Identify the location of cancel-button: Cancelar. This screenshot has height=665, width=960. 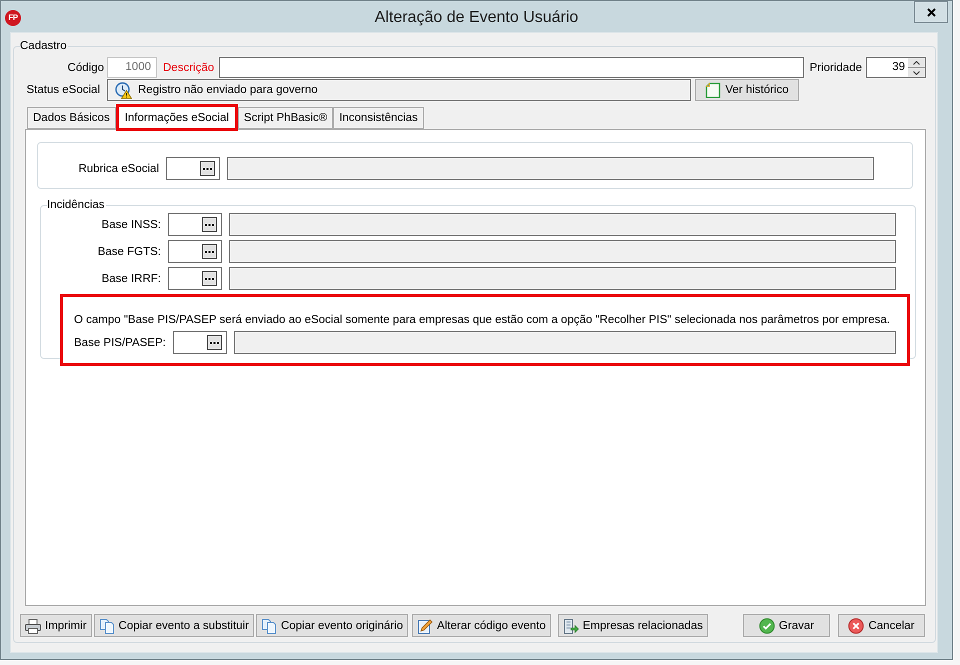
(881, 625).